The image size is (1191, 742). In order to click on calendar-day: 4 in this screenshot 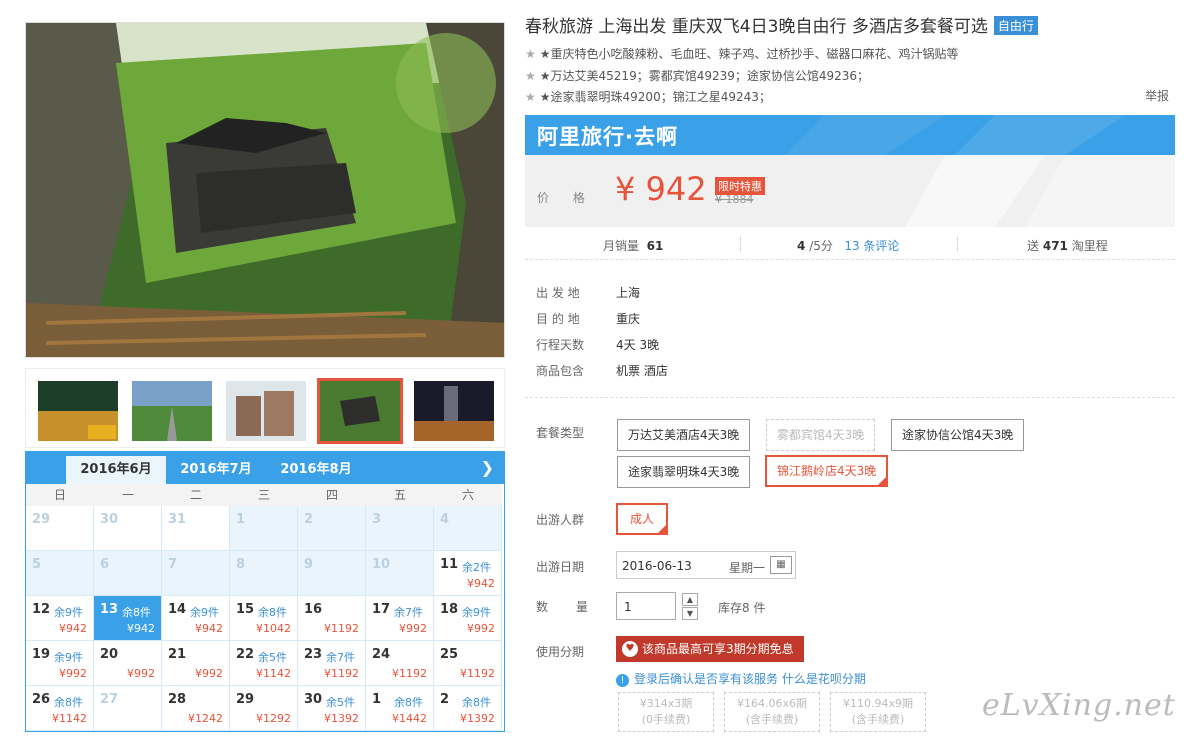, I will do `click(468, 528)`.